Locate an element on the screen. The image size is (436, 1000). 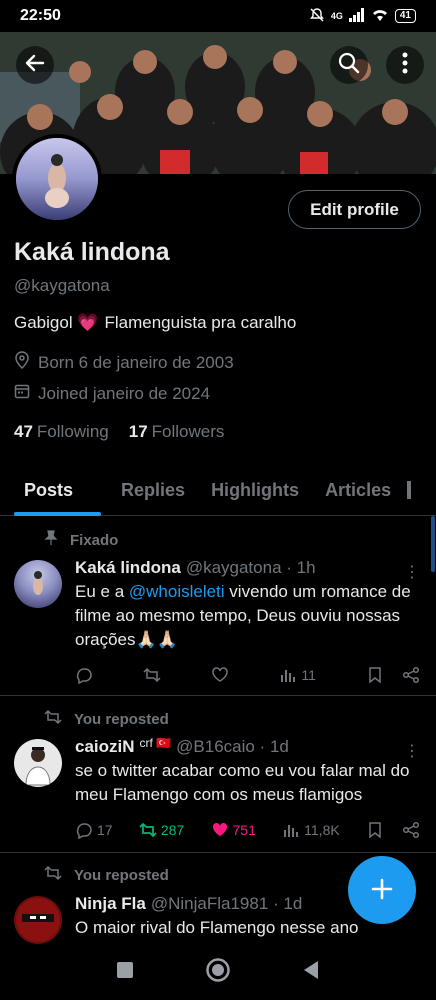
pin-icon is located at coordinates (51, 540).